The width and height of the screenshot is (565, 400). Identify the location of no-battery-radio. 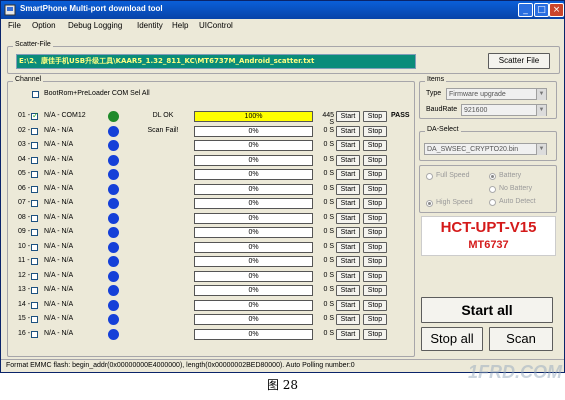
(492, 189).